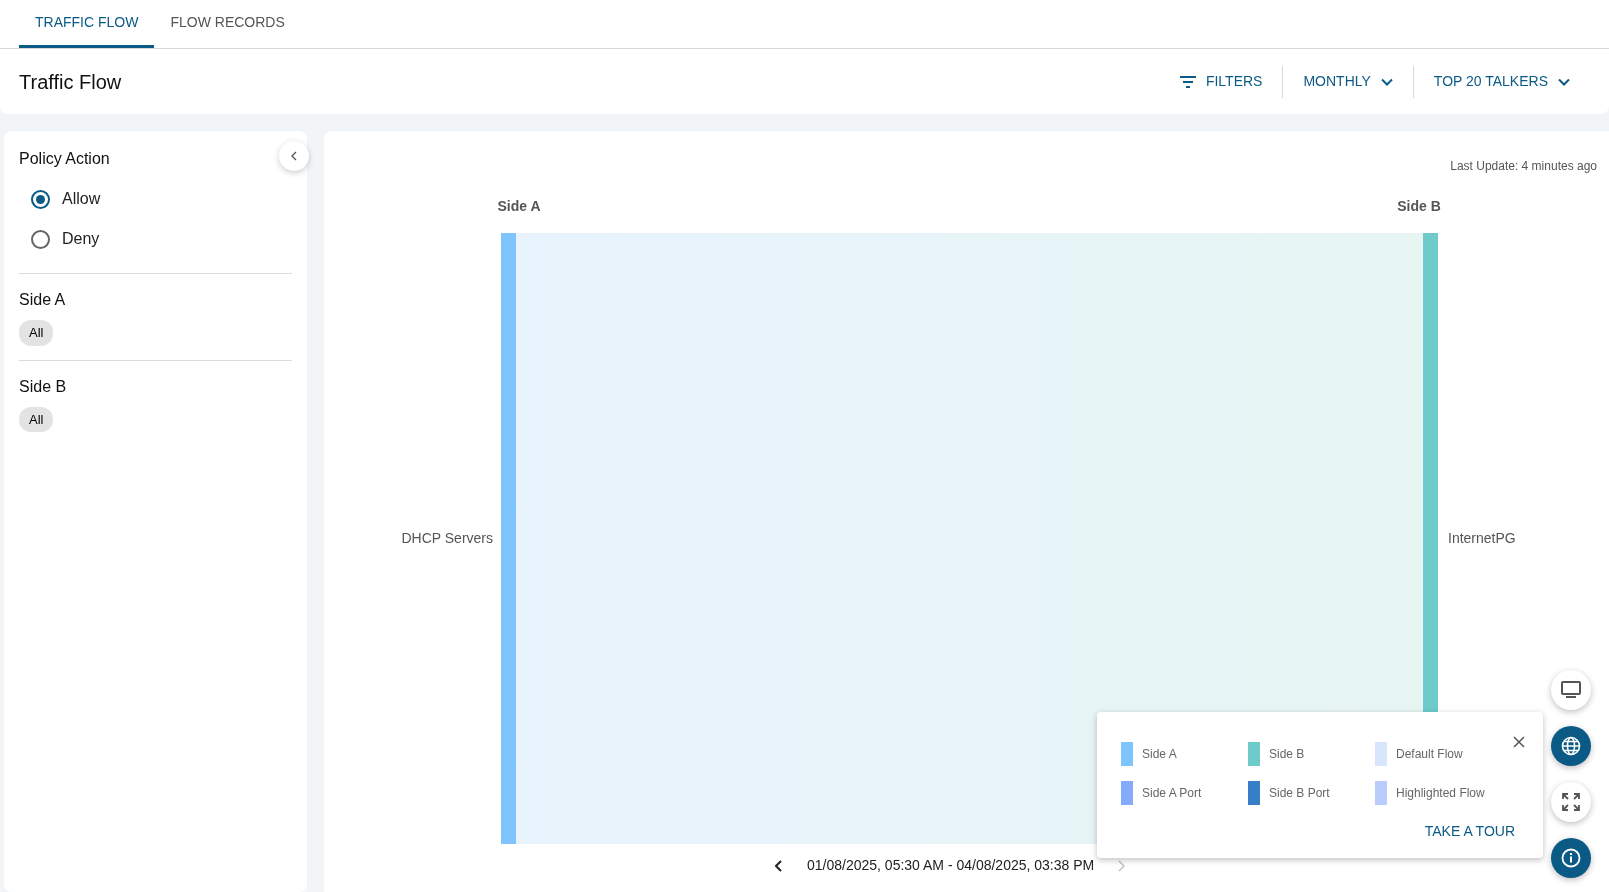 The height and width of the screenshot is (892, 1609). Describe the element at coordinates (43, 386) in the screenshot. I see `section-title: Side B` at that location.